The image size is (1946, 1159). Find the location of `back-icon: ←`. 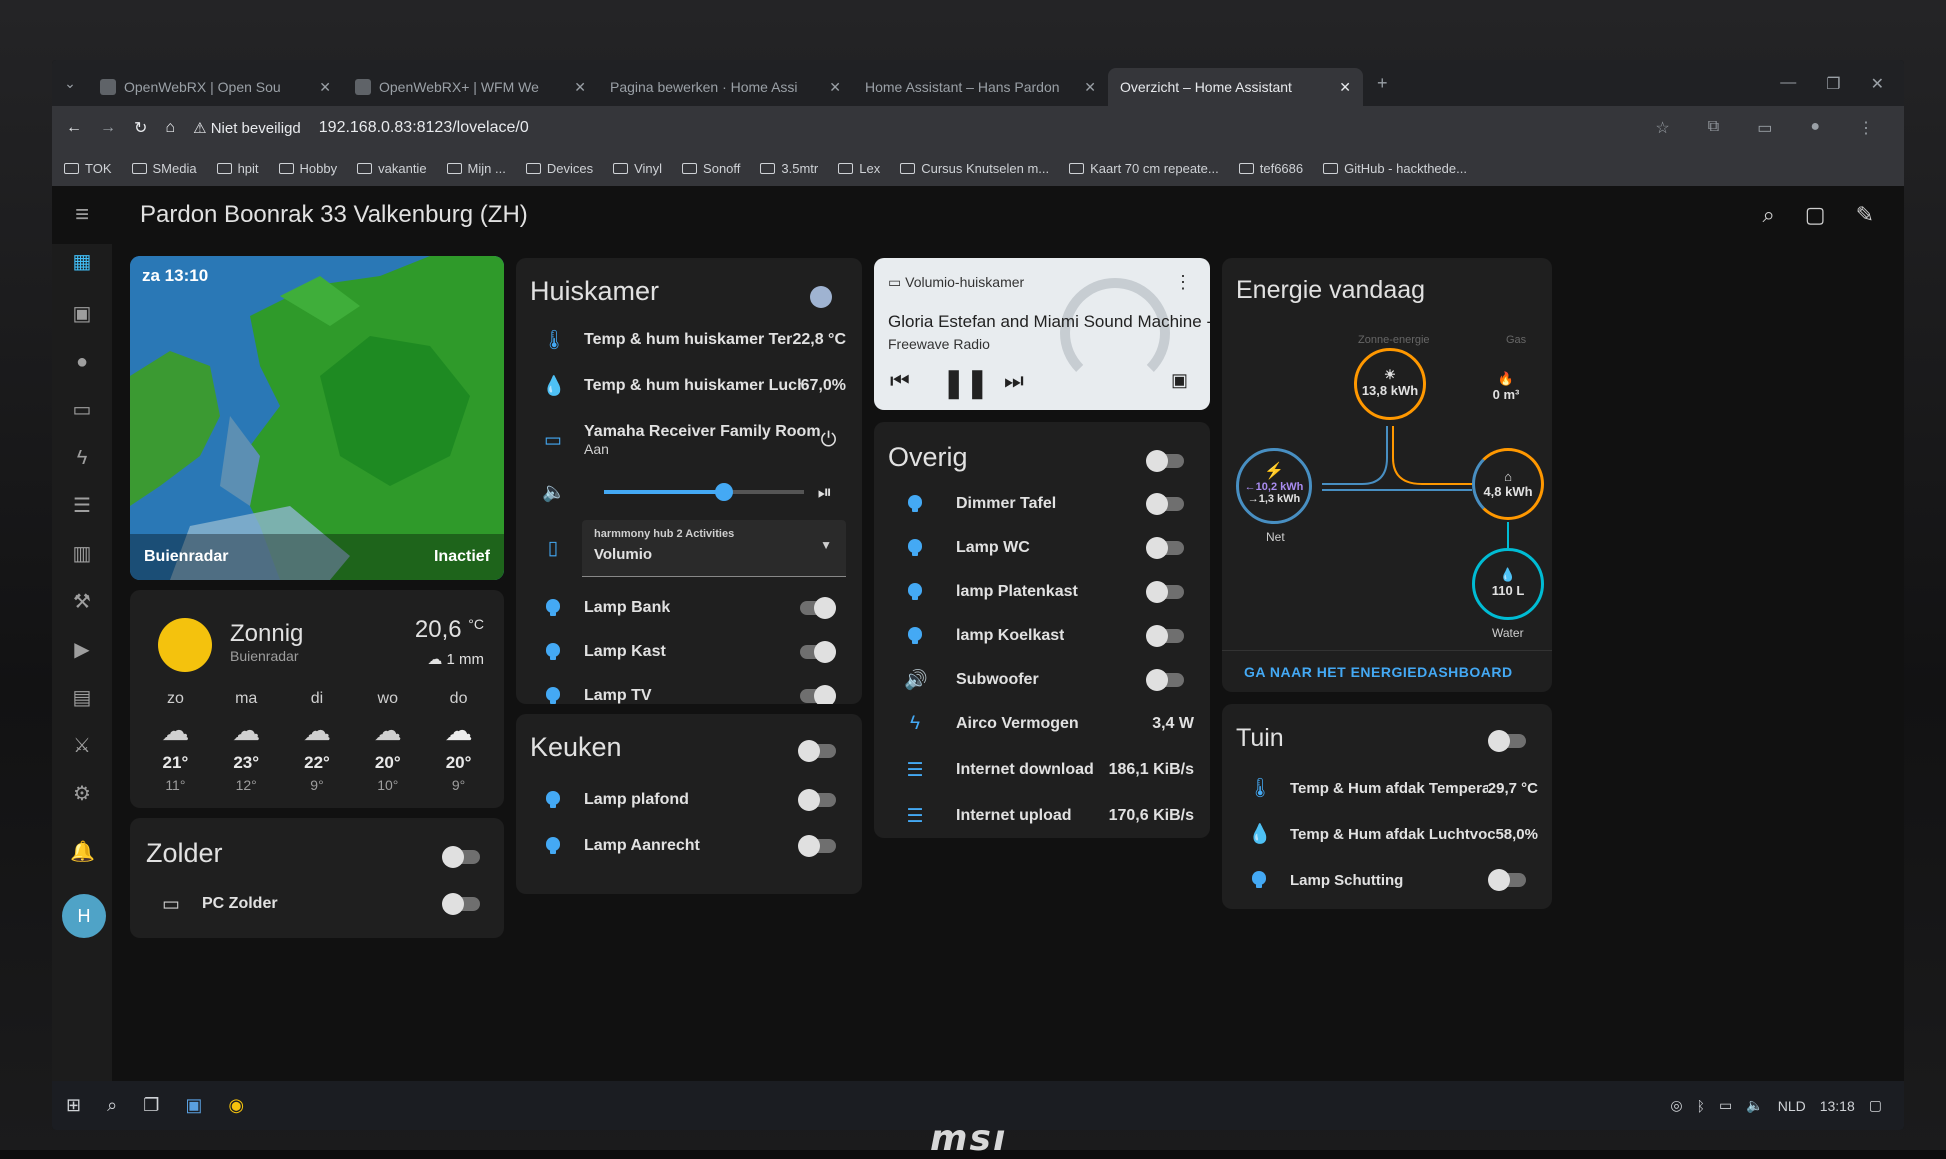

back-icon: ← is located at coordinates (74, 128).